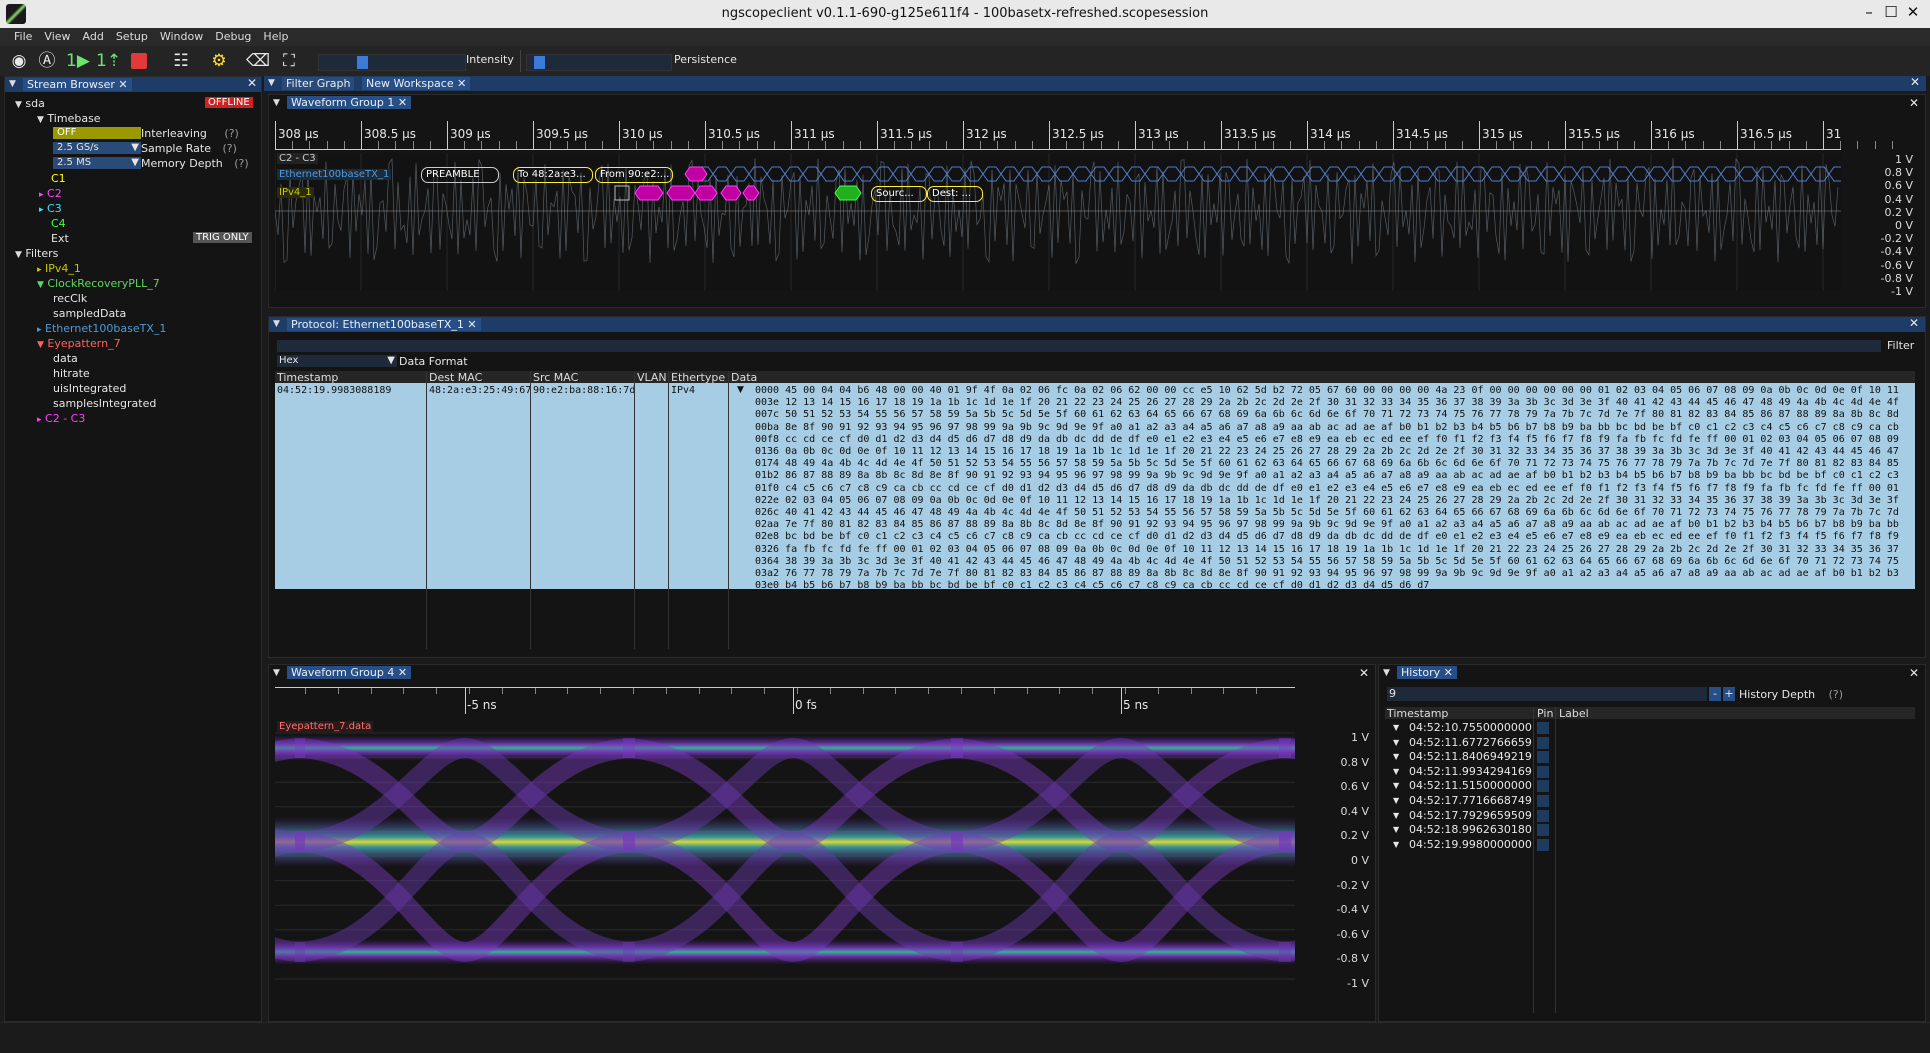  I want to click on interleaving-toggle: OFF, so click(97, 133).